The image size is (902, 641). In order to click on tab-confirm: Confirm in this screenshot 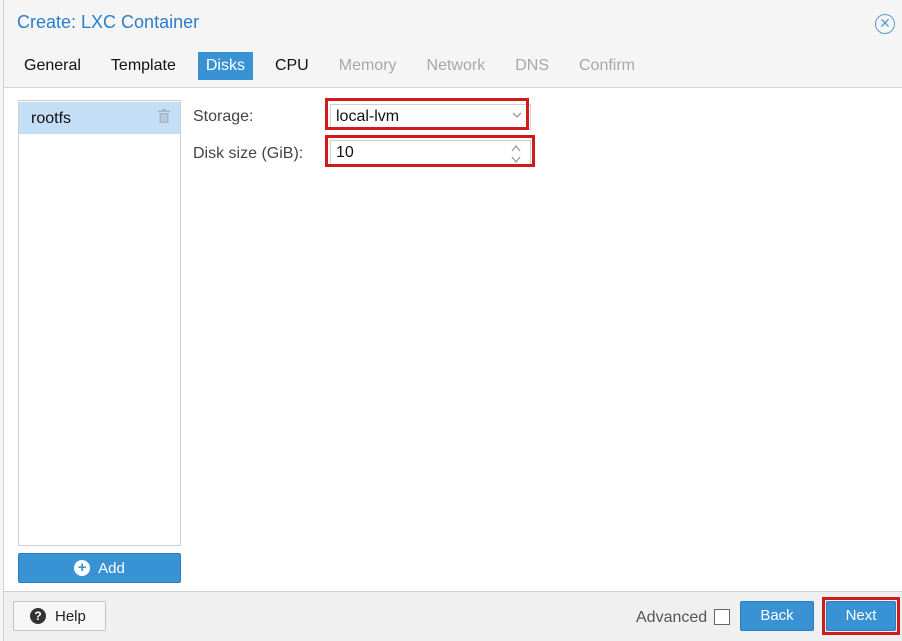, I will do `click(606, 65)`.